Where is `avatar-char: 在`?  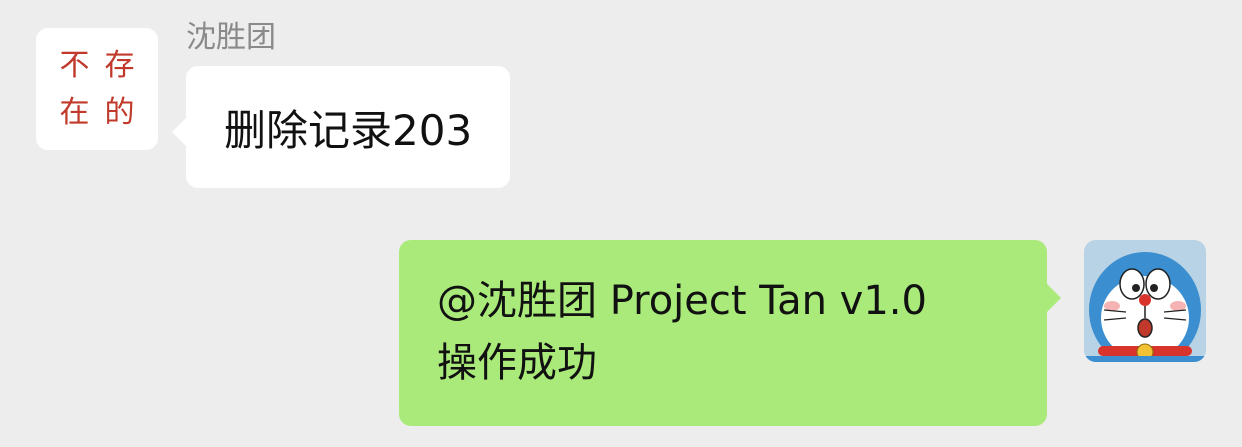 avatar-char: 在 is located at coordinates (74, 112).